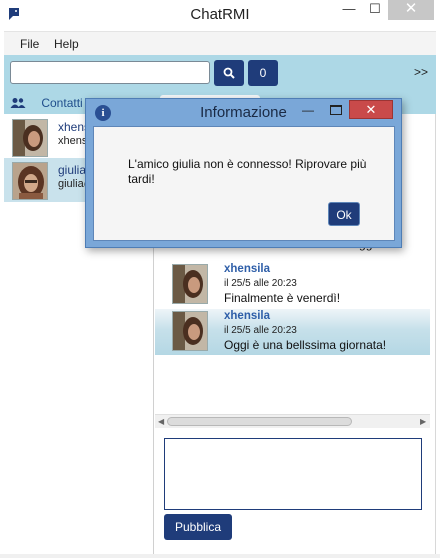 This screenshot has height=558, width=440. Describe the element at coordinates (421, 72) in the screenshot. I see `expand-button: >>` at that location.